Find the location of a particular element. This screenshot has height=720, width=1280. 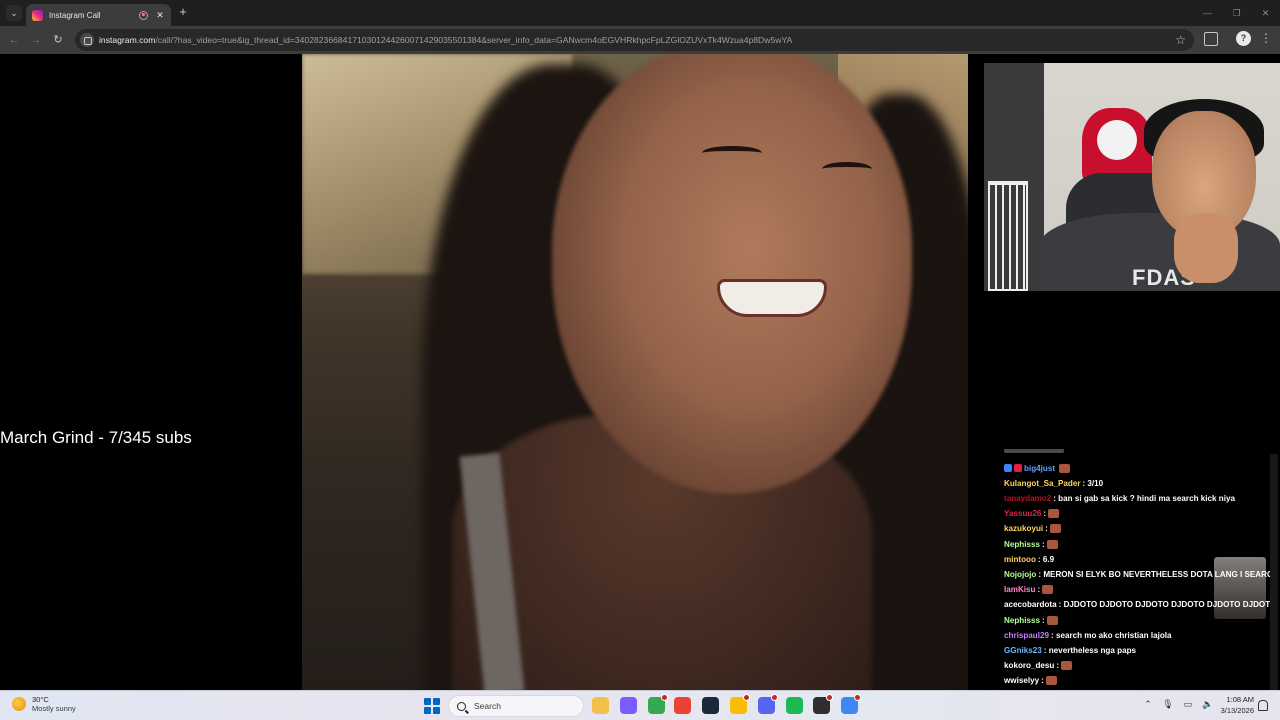

extensions-icon is located at coordinates (1211, 39).